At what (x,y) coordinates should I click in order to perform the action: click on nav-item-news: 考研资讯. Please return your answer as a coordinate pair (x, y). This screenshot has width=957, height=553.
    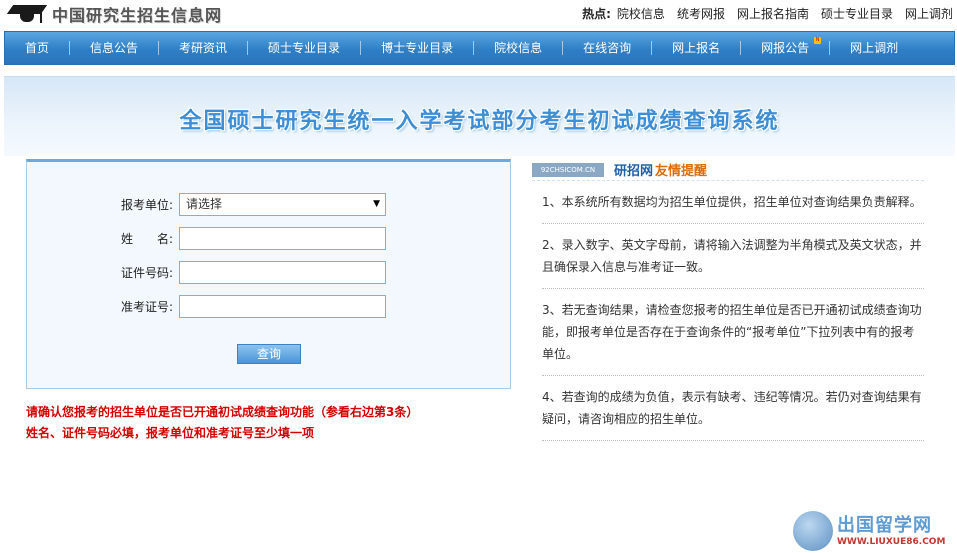
    Looking at the image, I should click on (203, 48).